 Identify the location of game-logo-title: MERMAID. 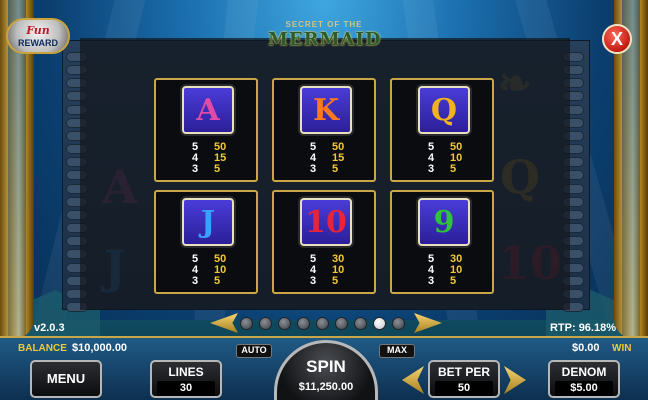
(325, 39).